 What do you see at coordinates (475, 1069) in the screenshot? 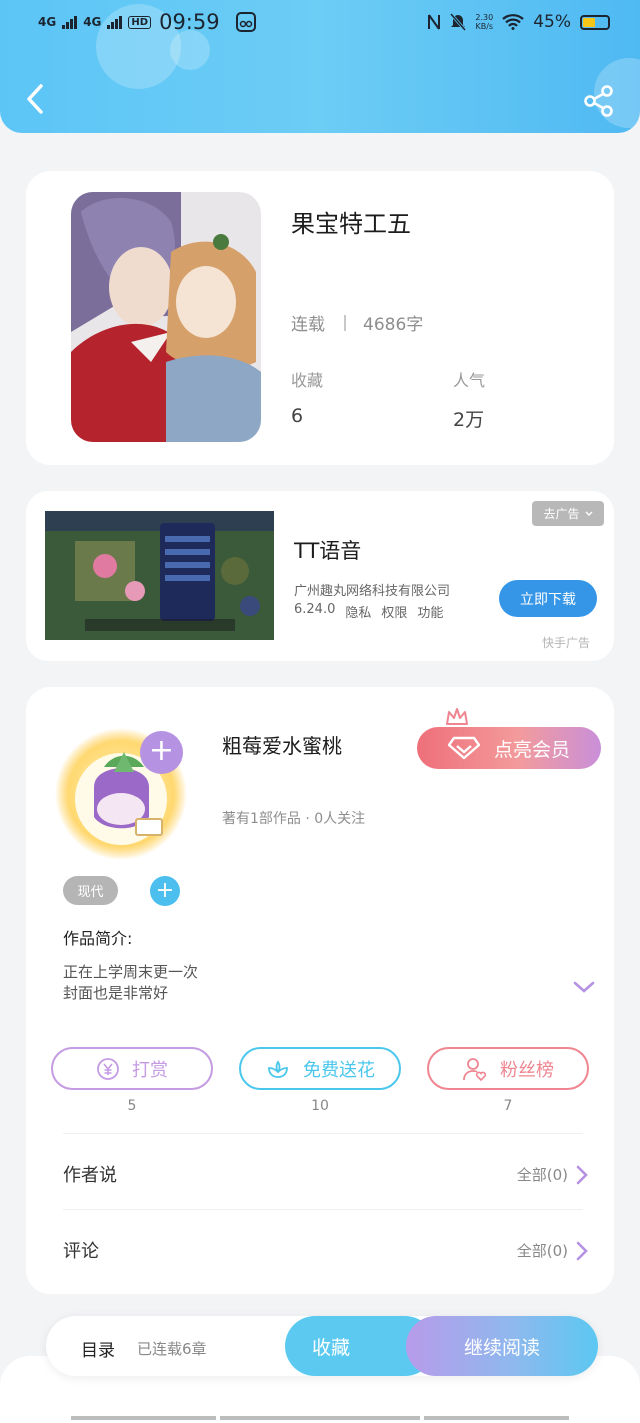
I see `user-heart-icon` at bounding box center [475, 1069].